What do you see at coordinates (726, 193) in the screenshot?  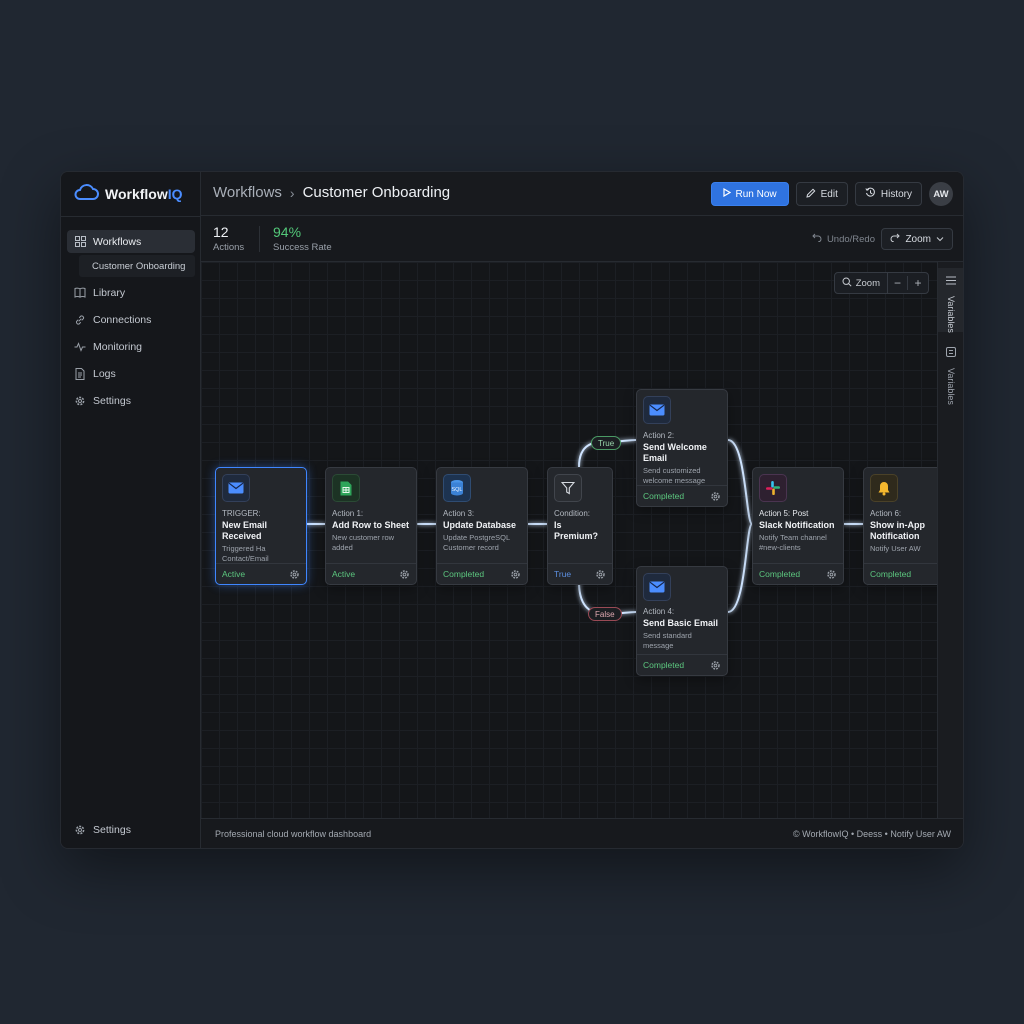 I see `play-icon` at bounding box center [726, 193].